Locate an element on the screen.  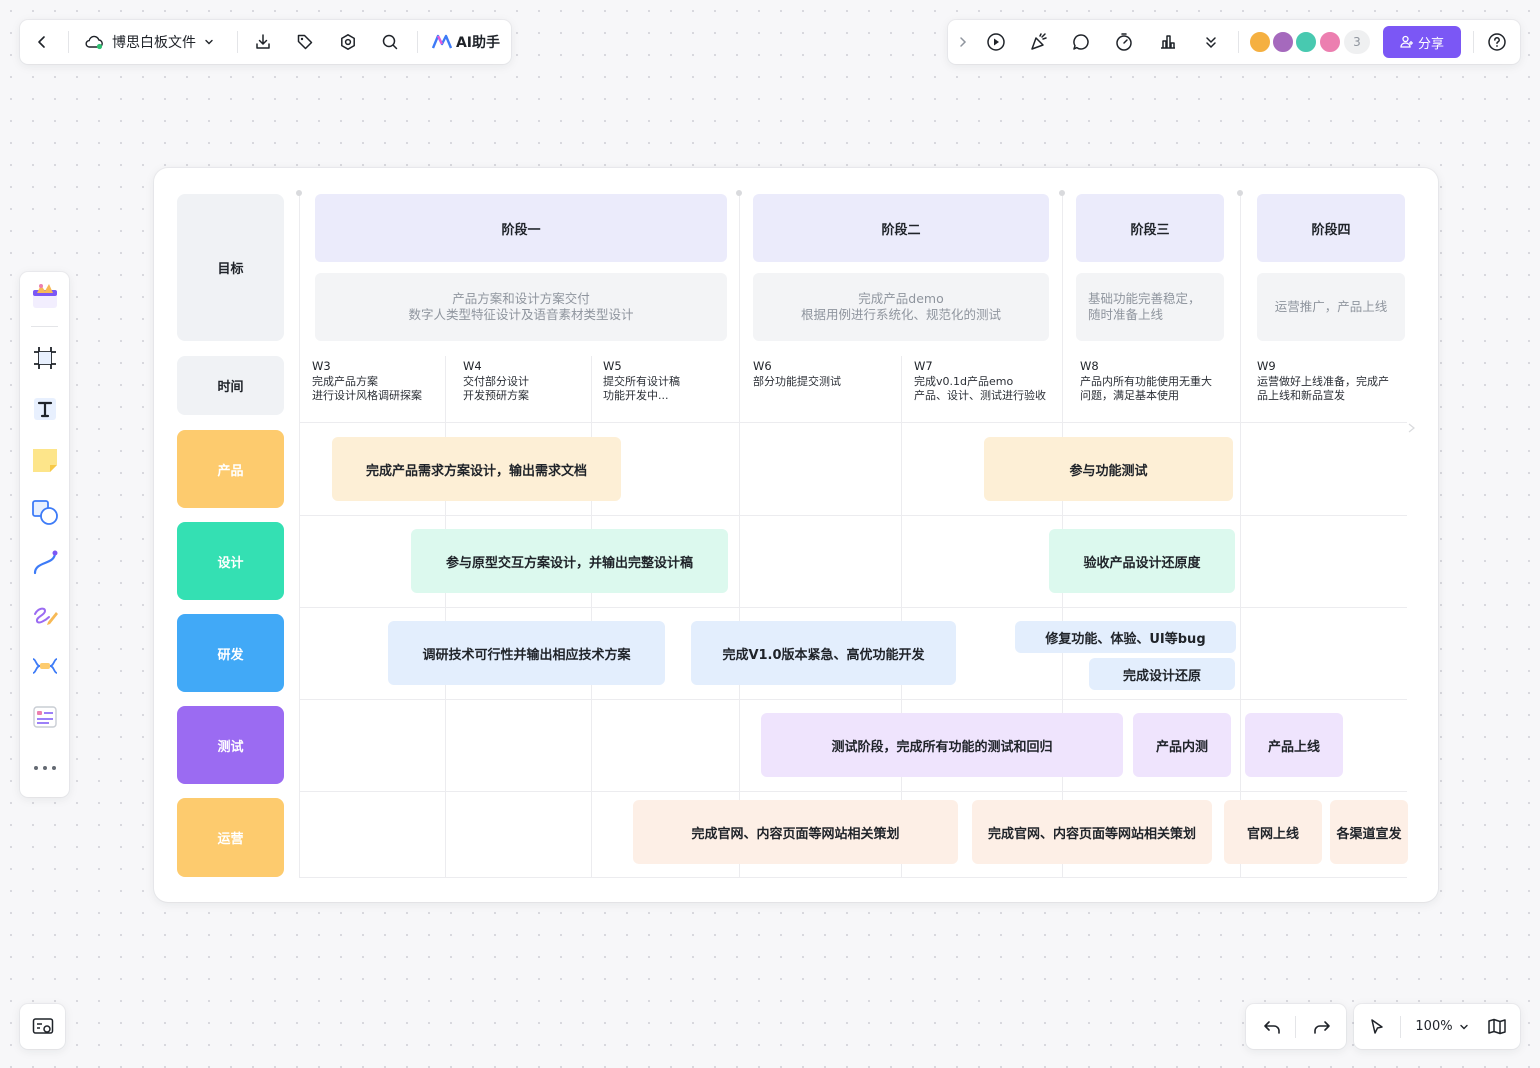
goal-phase-1: 产品方案和设计方案交付 数字人类型特征设计及语音素材类型设计 is located at coordinates (521, 307).